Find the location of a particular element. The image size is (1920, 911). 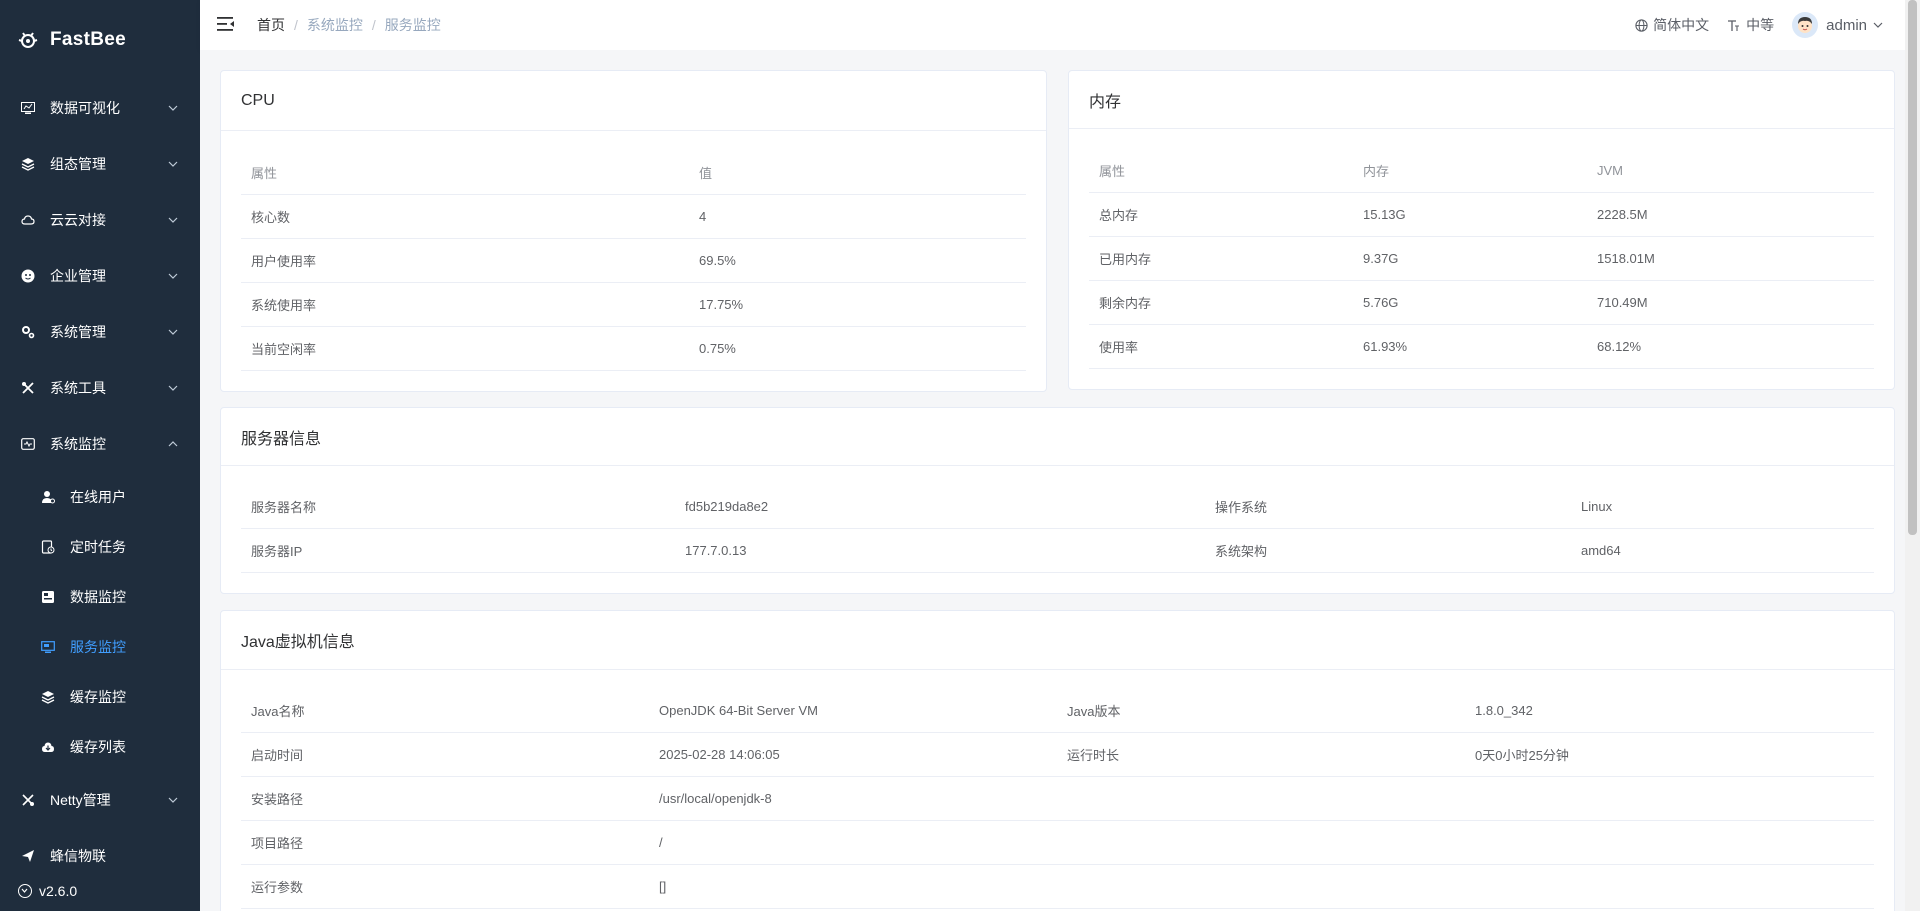

sidebar-item-label: 缓存监控 is located at coordinates (98, 697).